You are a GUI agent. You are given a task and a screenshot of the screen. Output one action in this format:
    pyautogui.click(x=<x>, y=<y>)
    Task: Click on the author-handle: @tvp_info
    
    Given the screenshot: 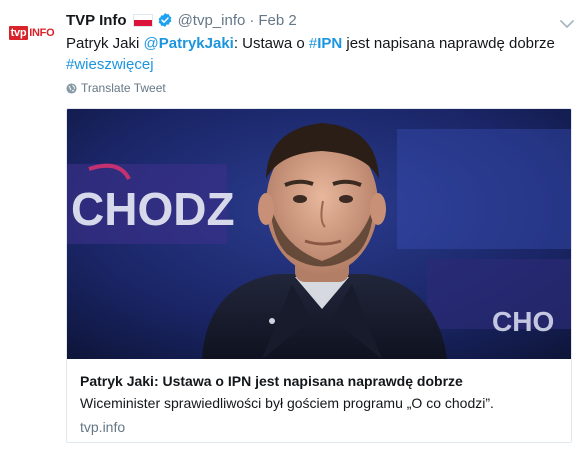 What is the action you would take?
    pyautogui.click(x=212, y=20)
    